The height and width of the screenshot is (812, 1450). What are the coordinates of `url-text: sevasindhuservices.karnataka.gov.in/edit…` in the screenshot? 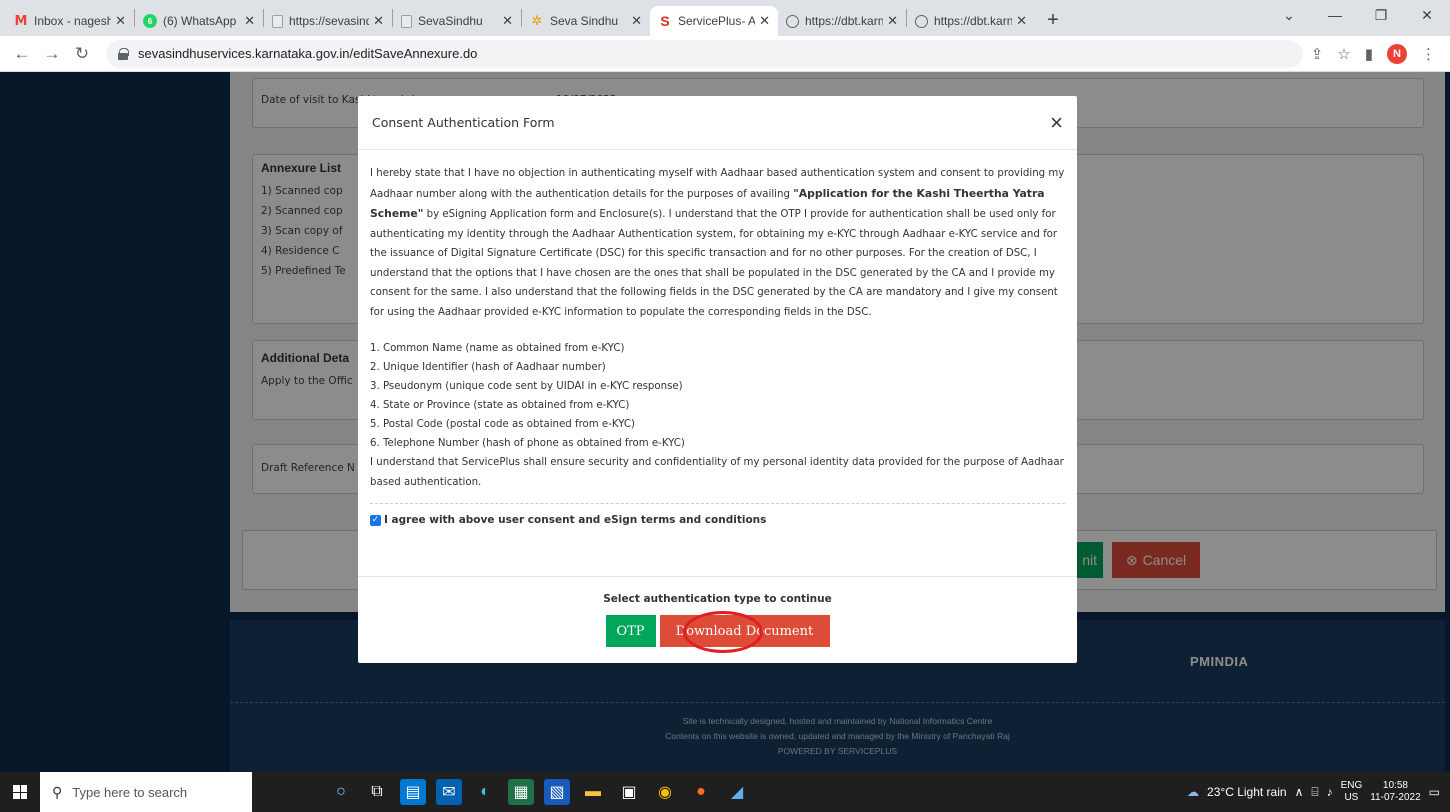 It's located at (307, 53).